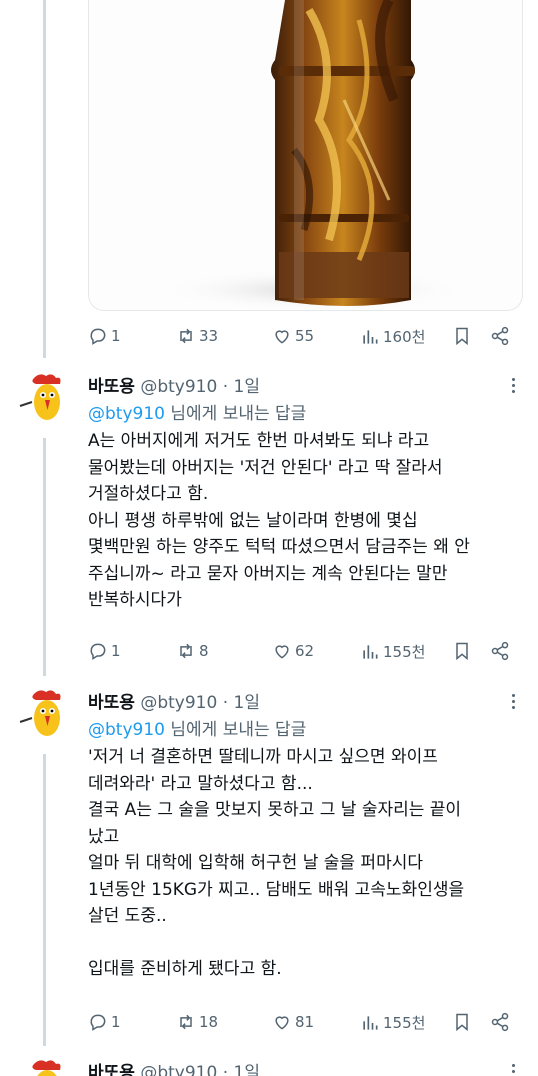  What do you see at coordinates (269, 1067) in the screenshot?
I see `tweet: 바또용 @bty910 · 1일` at bounding box center [269, 1067].